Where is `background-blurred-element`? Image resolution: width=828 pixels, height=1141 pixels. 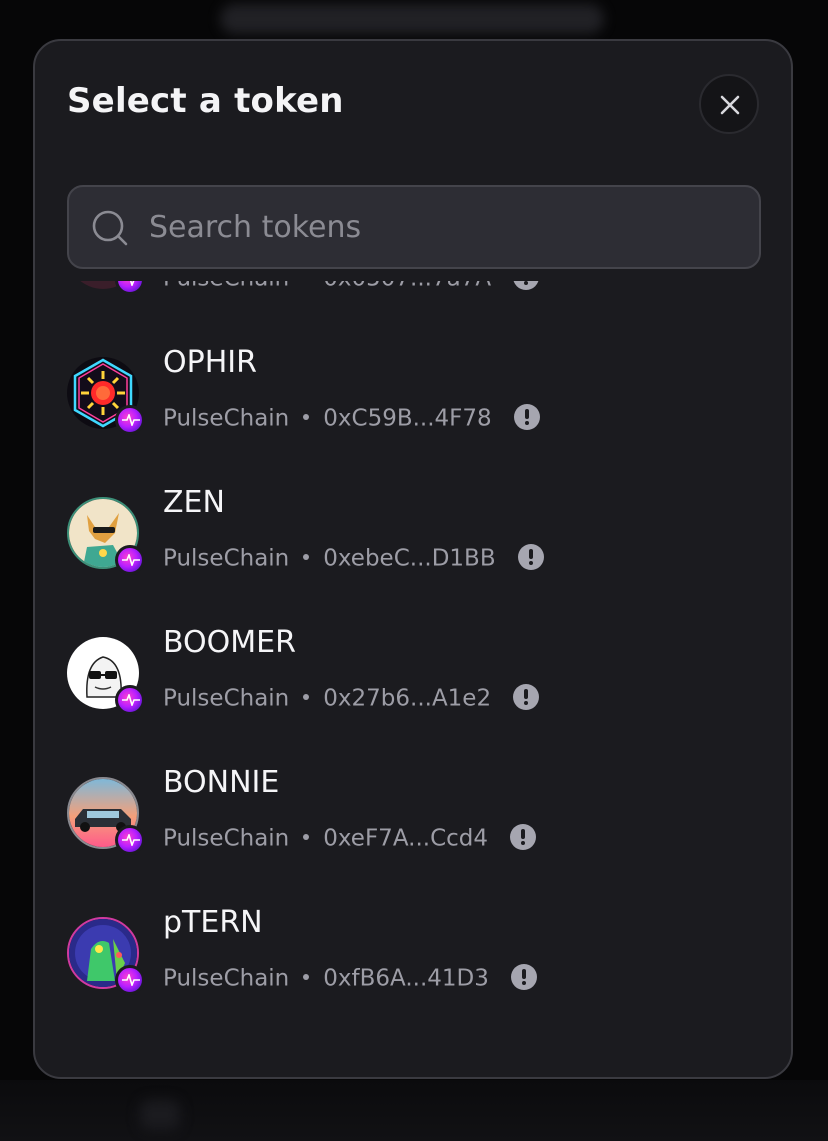
background-blurred-element is located at coordinates (160, 1115).